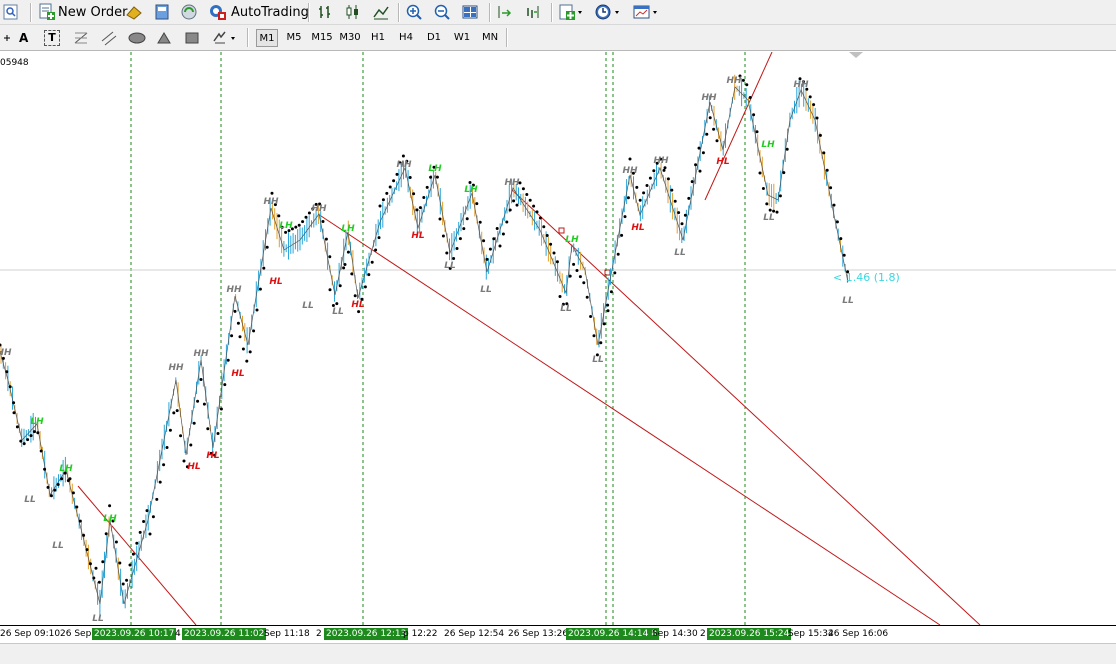 The image size is (1116, 664). Describe the element at coordinates (434, 38) in the screenshot. I see `timeframe-d1: D1` at that location.